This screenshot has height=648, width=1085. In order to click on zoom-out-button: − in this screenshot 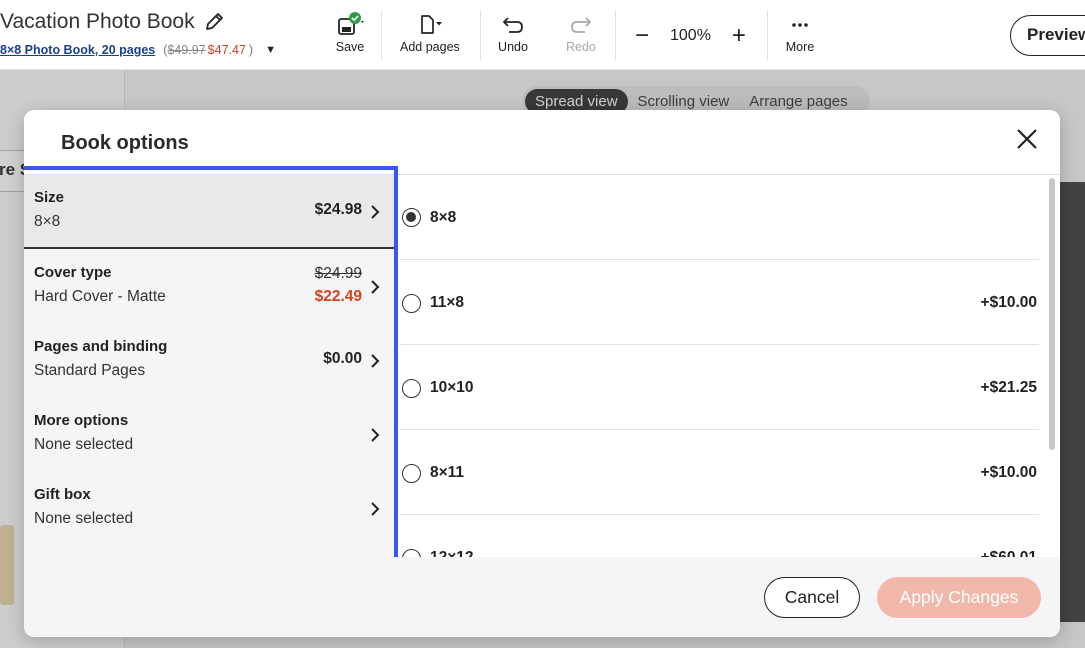, I will do `click(642, 36)`.